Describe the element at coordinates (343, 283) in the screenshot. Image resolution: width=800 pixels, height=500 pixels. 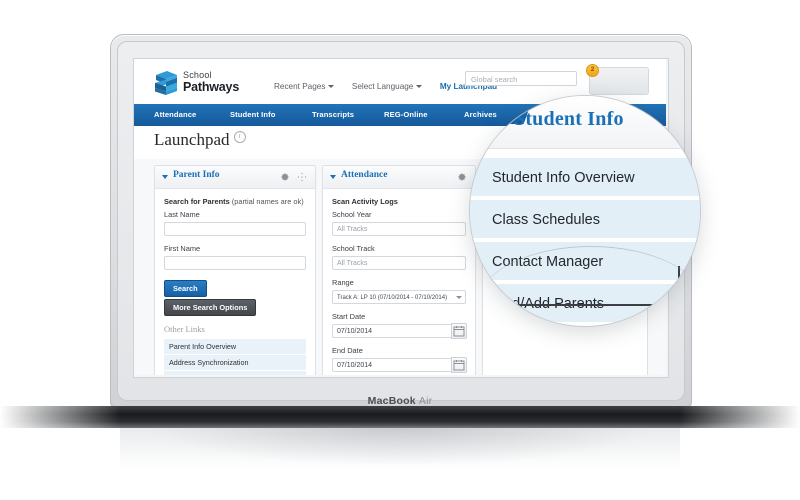
I see `range-label: Range` at that location.